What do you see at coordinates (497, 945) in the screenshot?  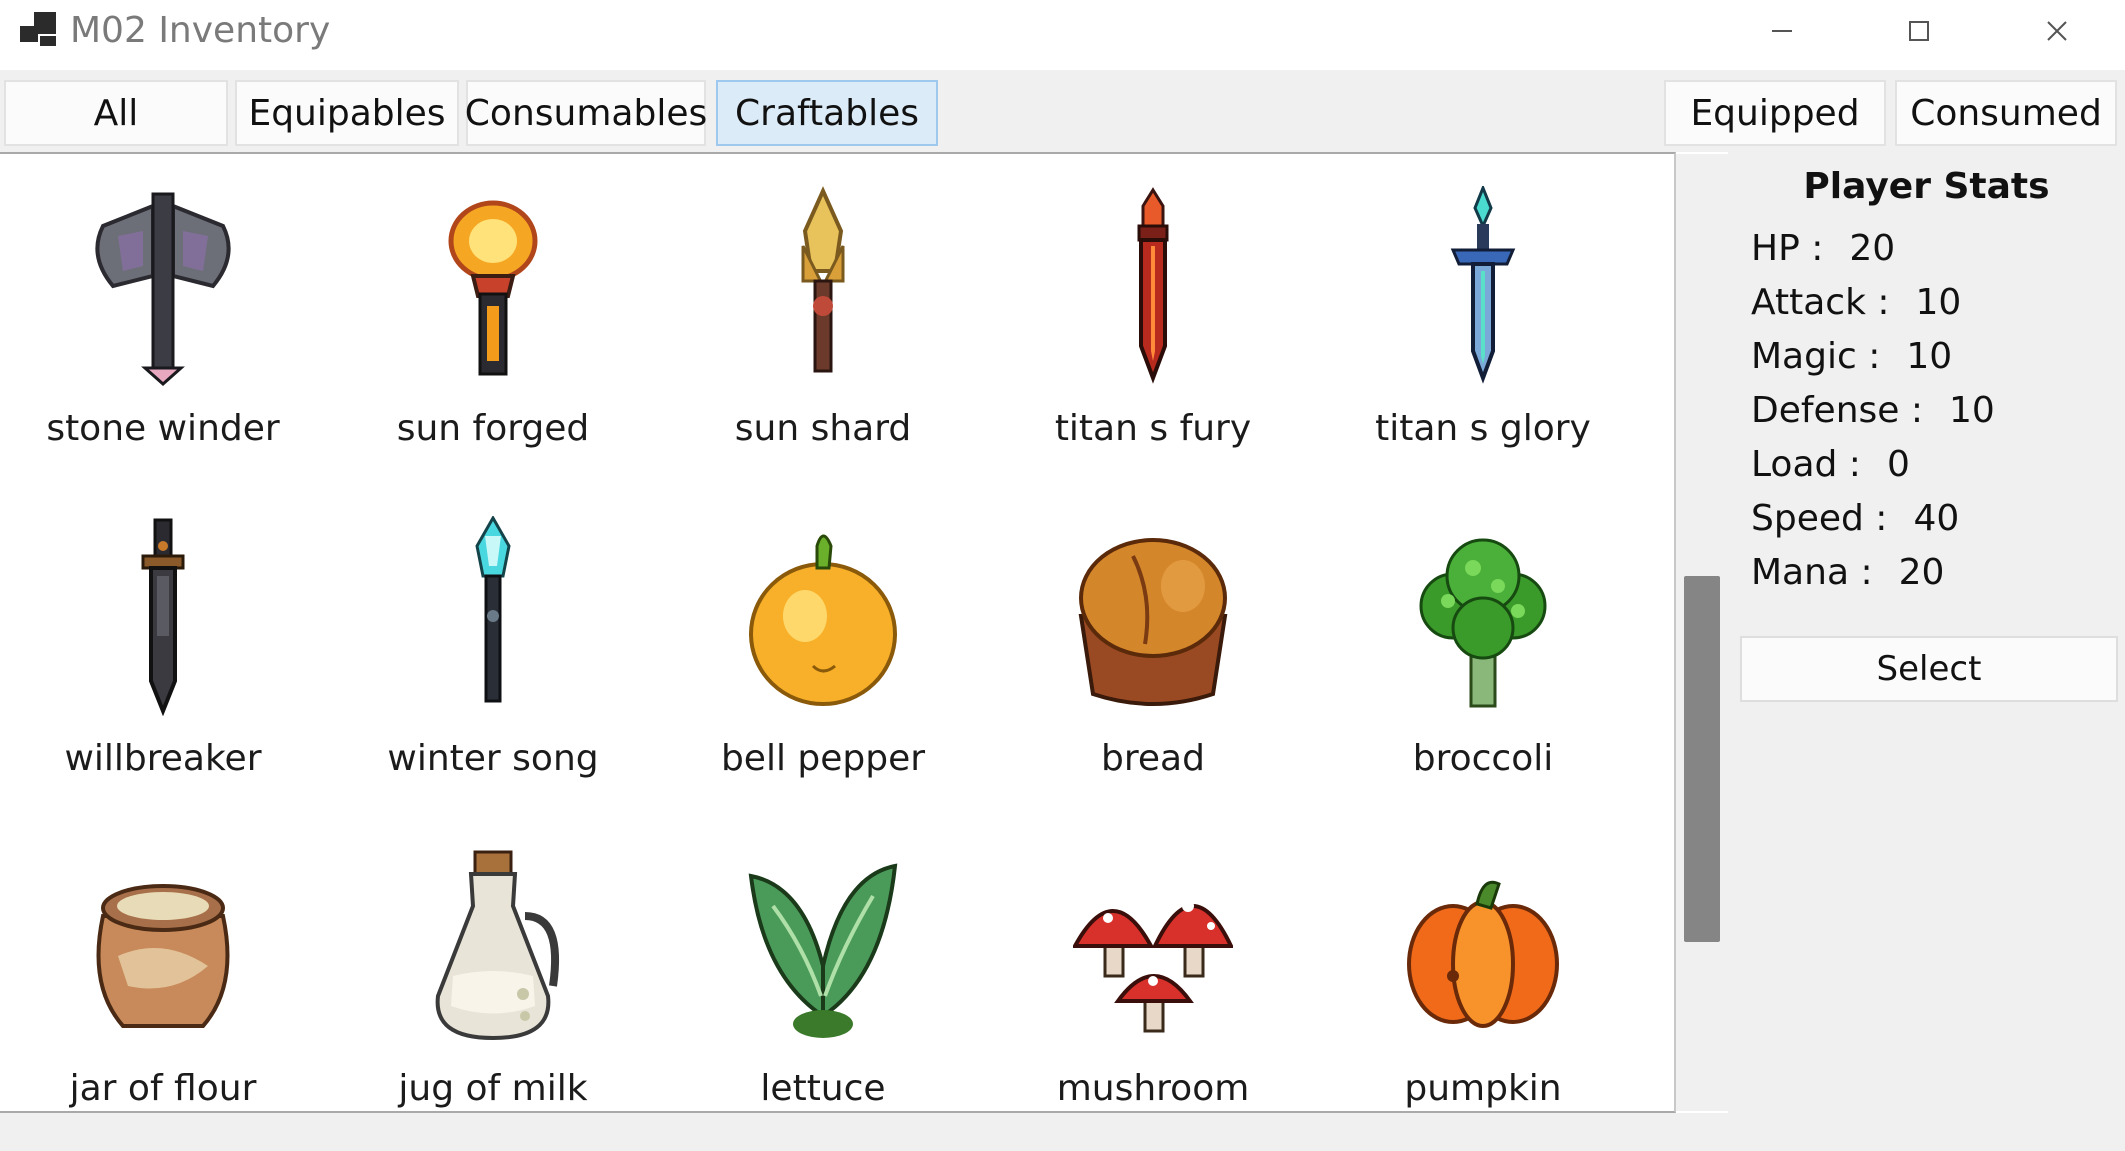 I see `milk-jug-icon` at bounding box center [497, 945].